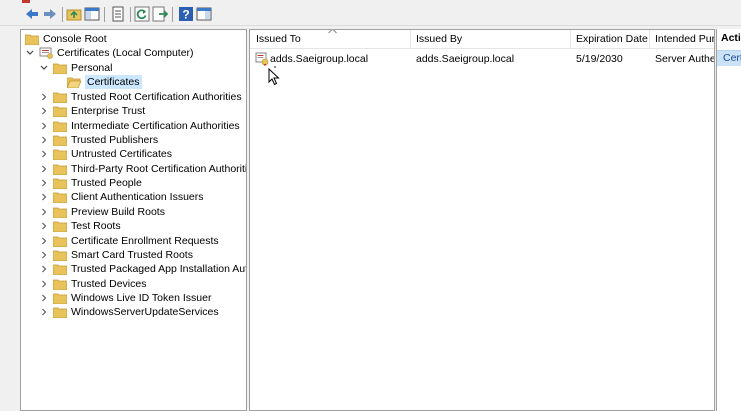  I want to click on column-header-issued-by: Issued By, so click(490, 39).